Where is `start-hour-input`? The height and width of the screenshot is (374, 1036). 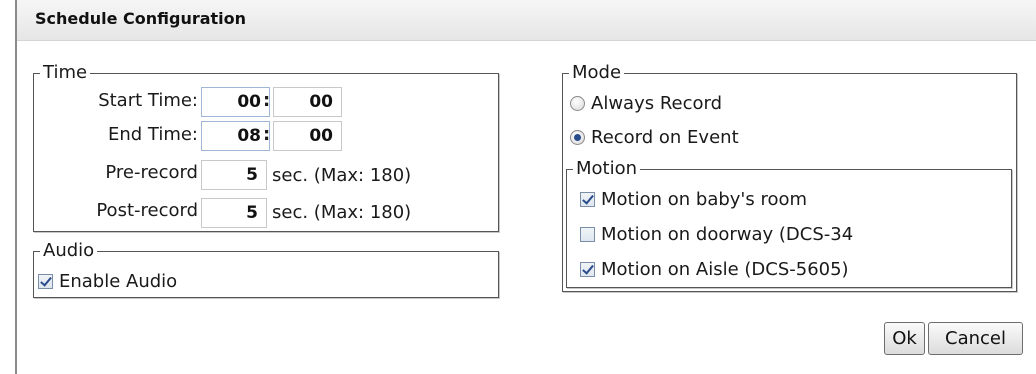 start-hour-input is located at coordinates (235, 102).